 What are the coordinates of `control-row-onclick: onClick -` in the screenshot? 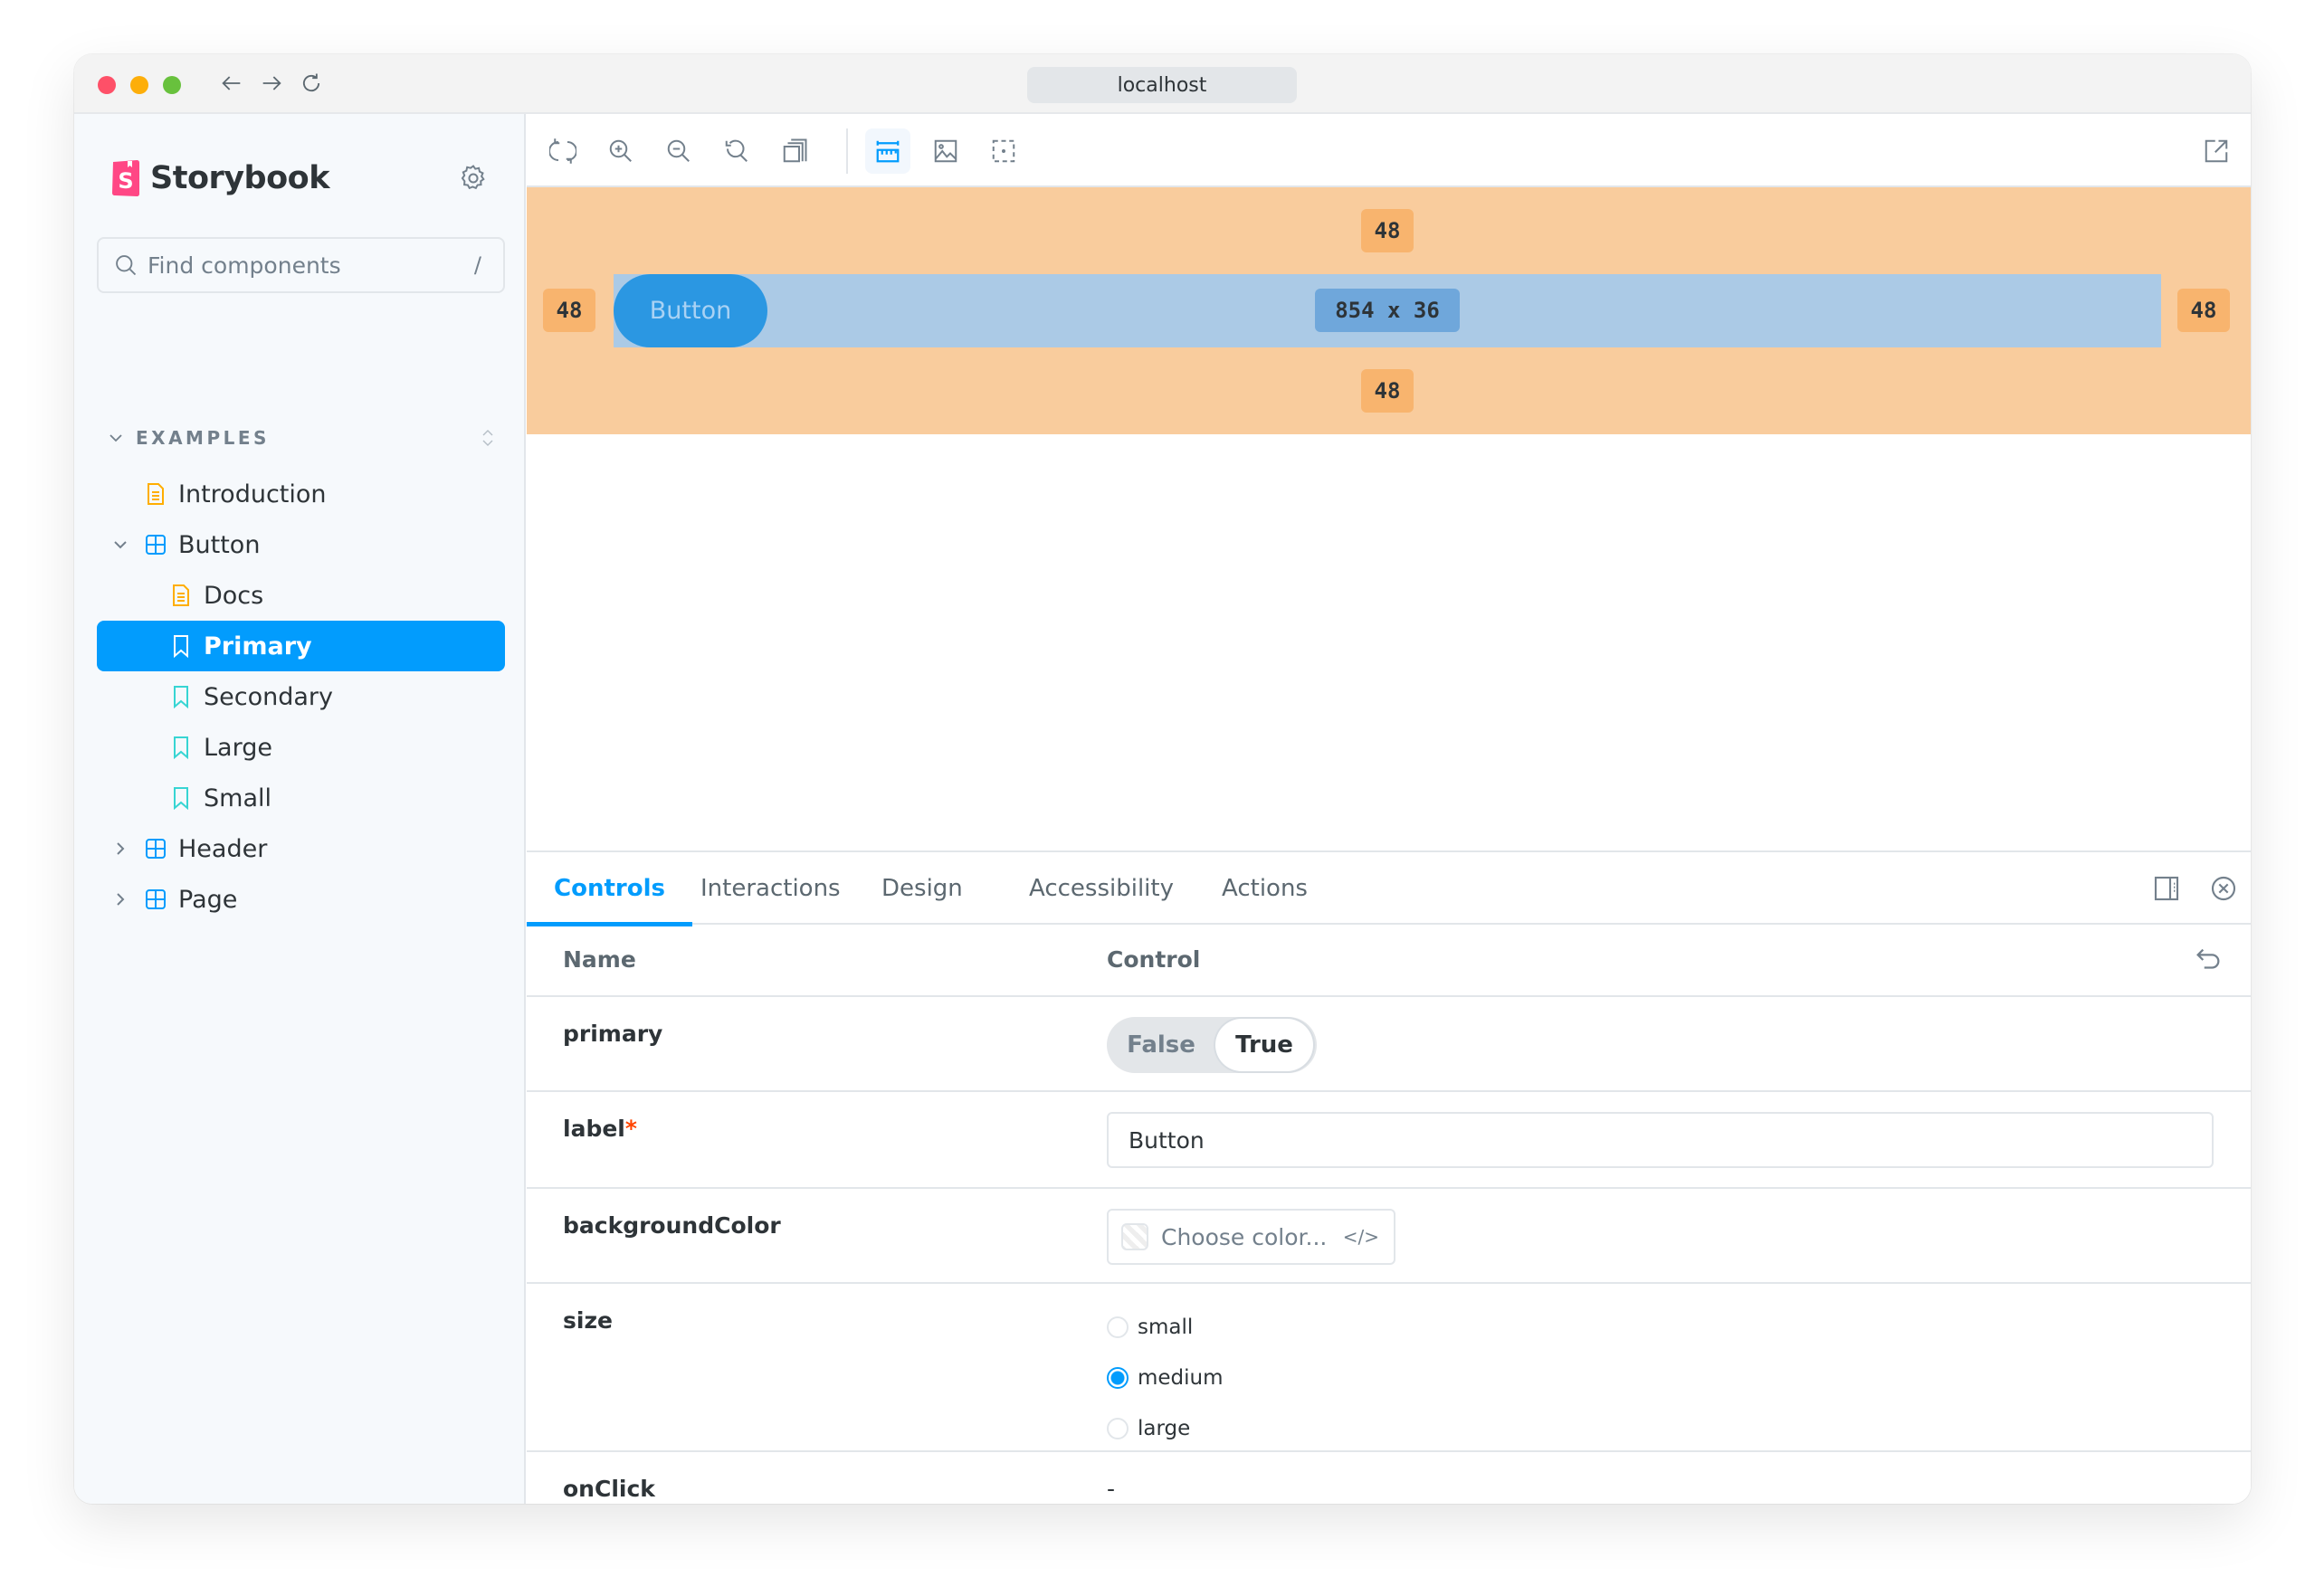 It's located at (1389, 1478).